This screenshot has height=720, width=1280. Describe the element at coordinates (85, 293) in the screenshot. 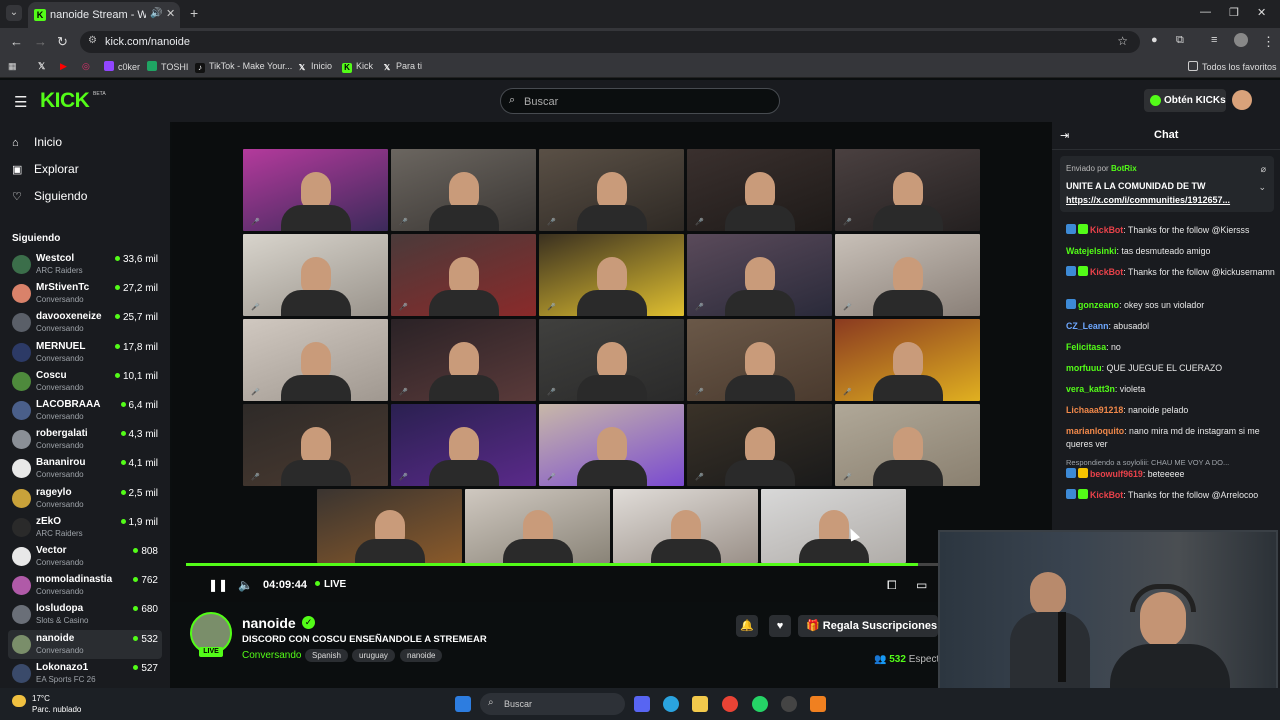

I see `following-item: MrStivenTc Conversando 27,2 mil` at that location.